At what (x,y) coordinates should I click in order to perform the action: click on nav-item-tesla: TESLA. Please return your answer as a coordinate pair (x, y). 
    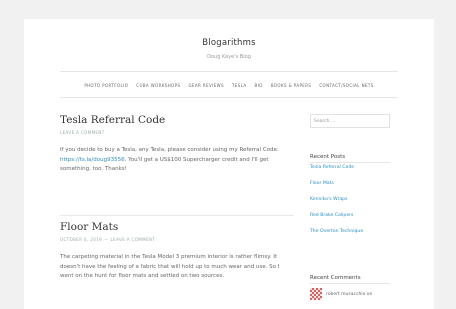
    Looking at the image, I should click on (239, 85).